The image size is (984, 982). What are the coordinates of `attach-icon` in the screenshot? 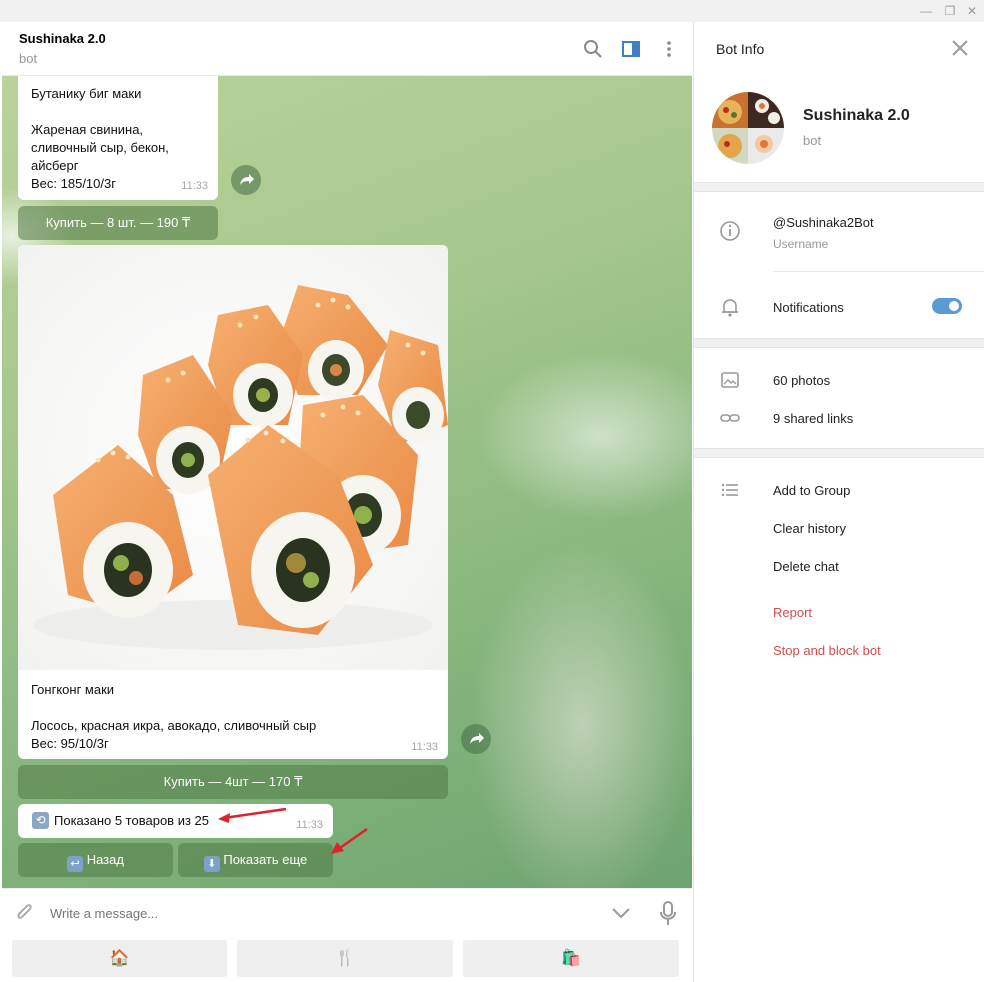 It's located at (25, 913).